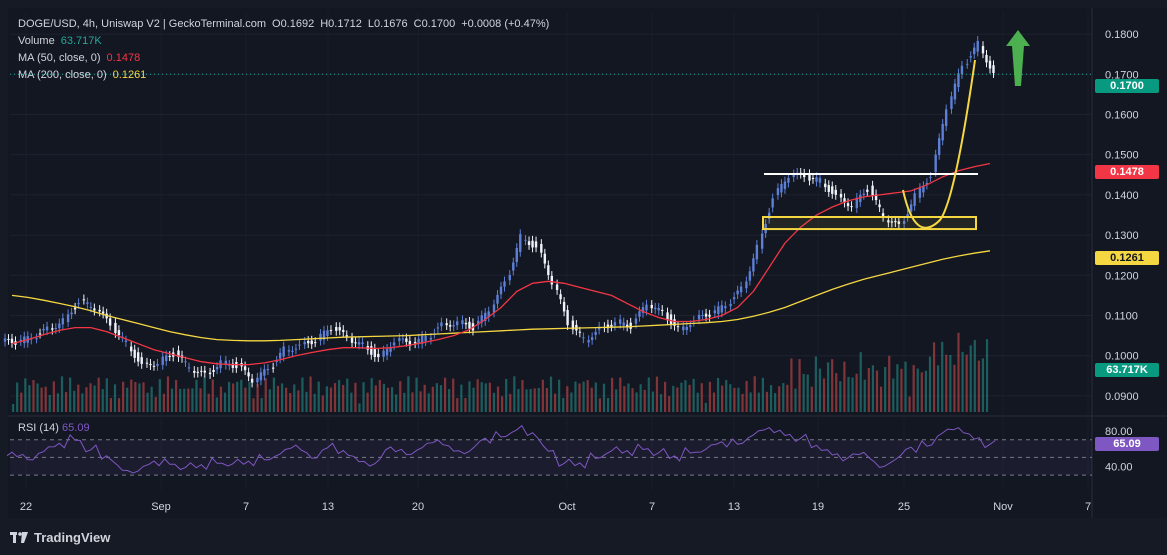  What do you see at coordinates (1088, 507) in the screenshot?
I see `x-tick-label: 7` at bounding box center [1088, 507].